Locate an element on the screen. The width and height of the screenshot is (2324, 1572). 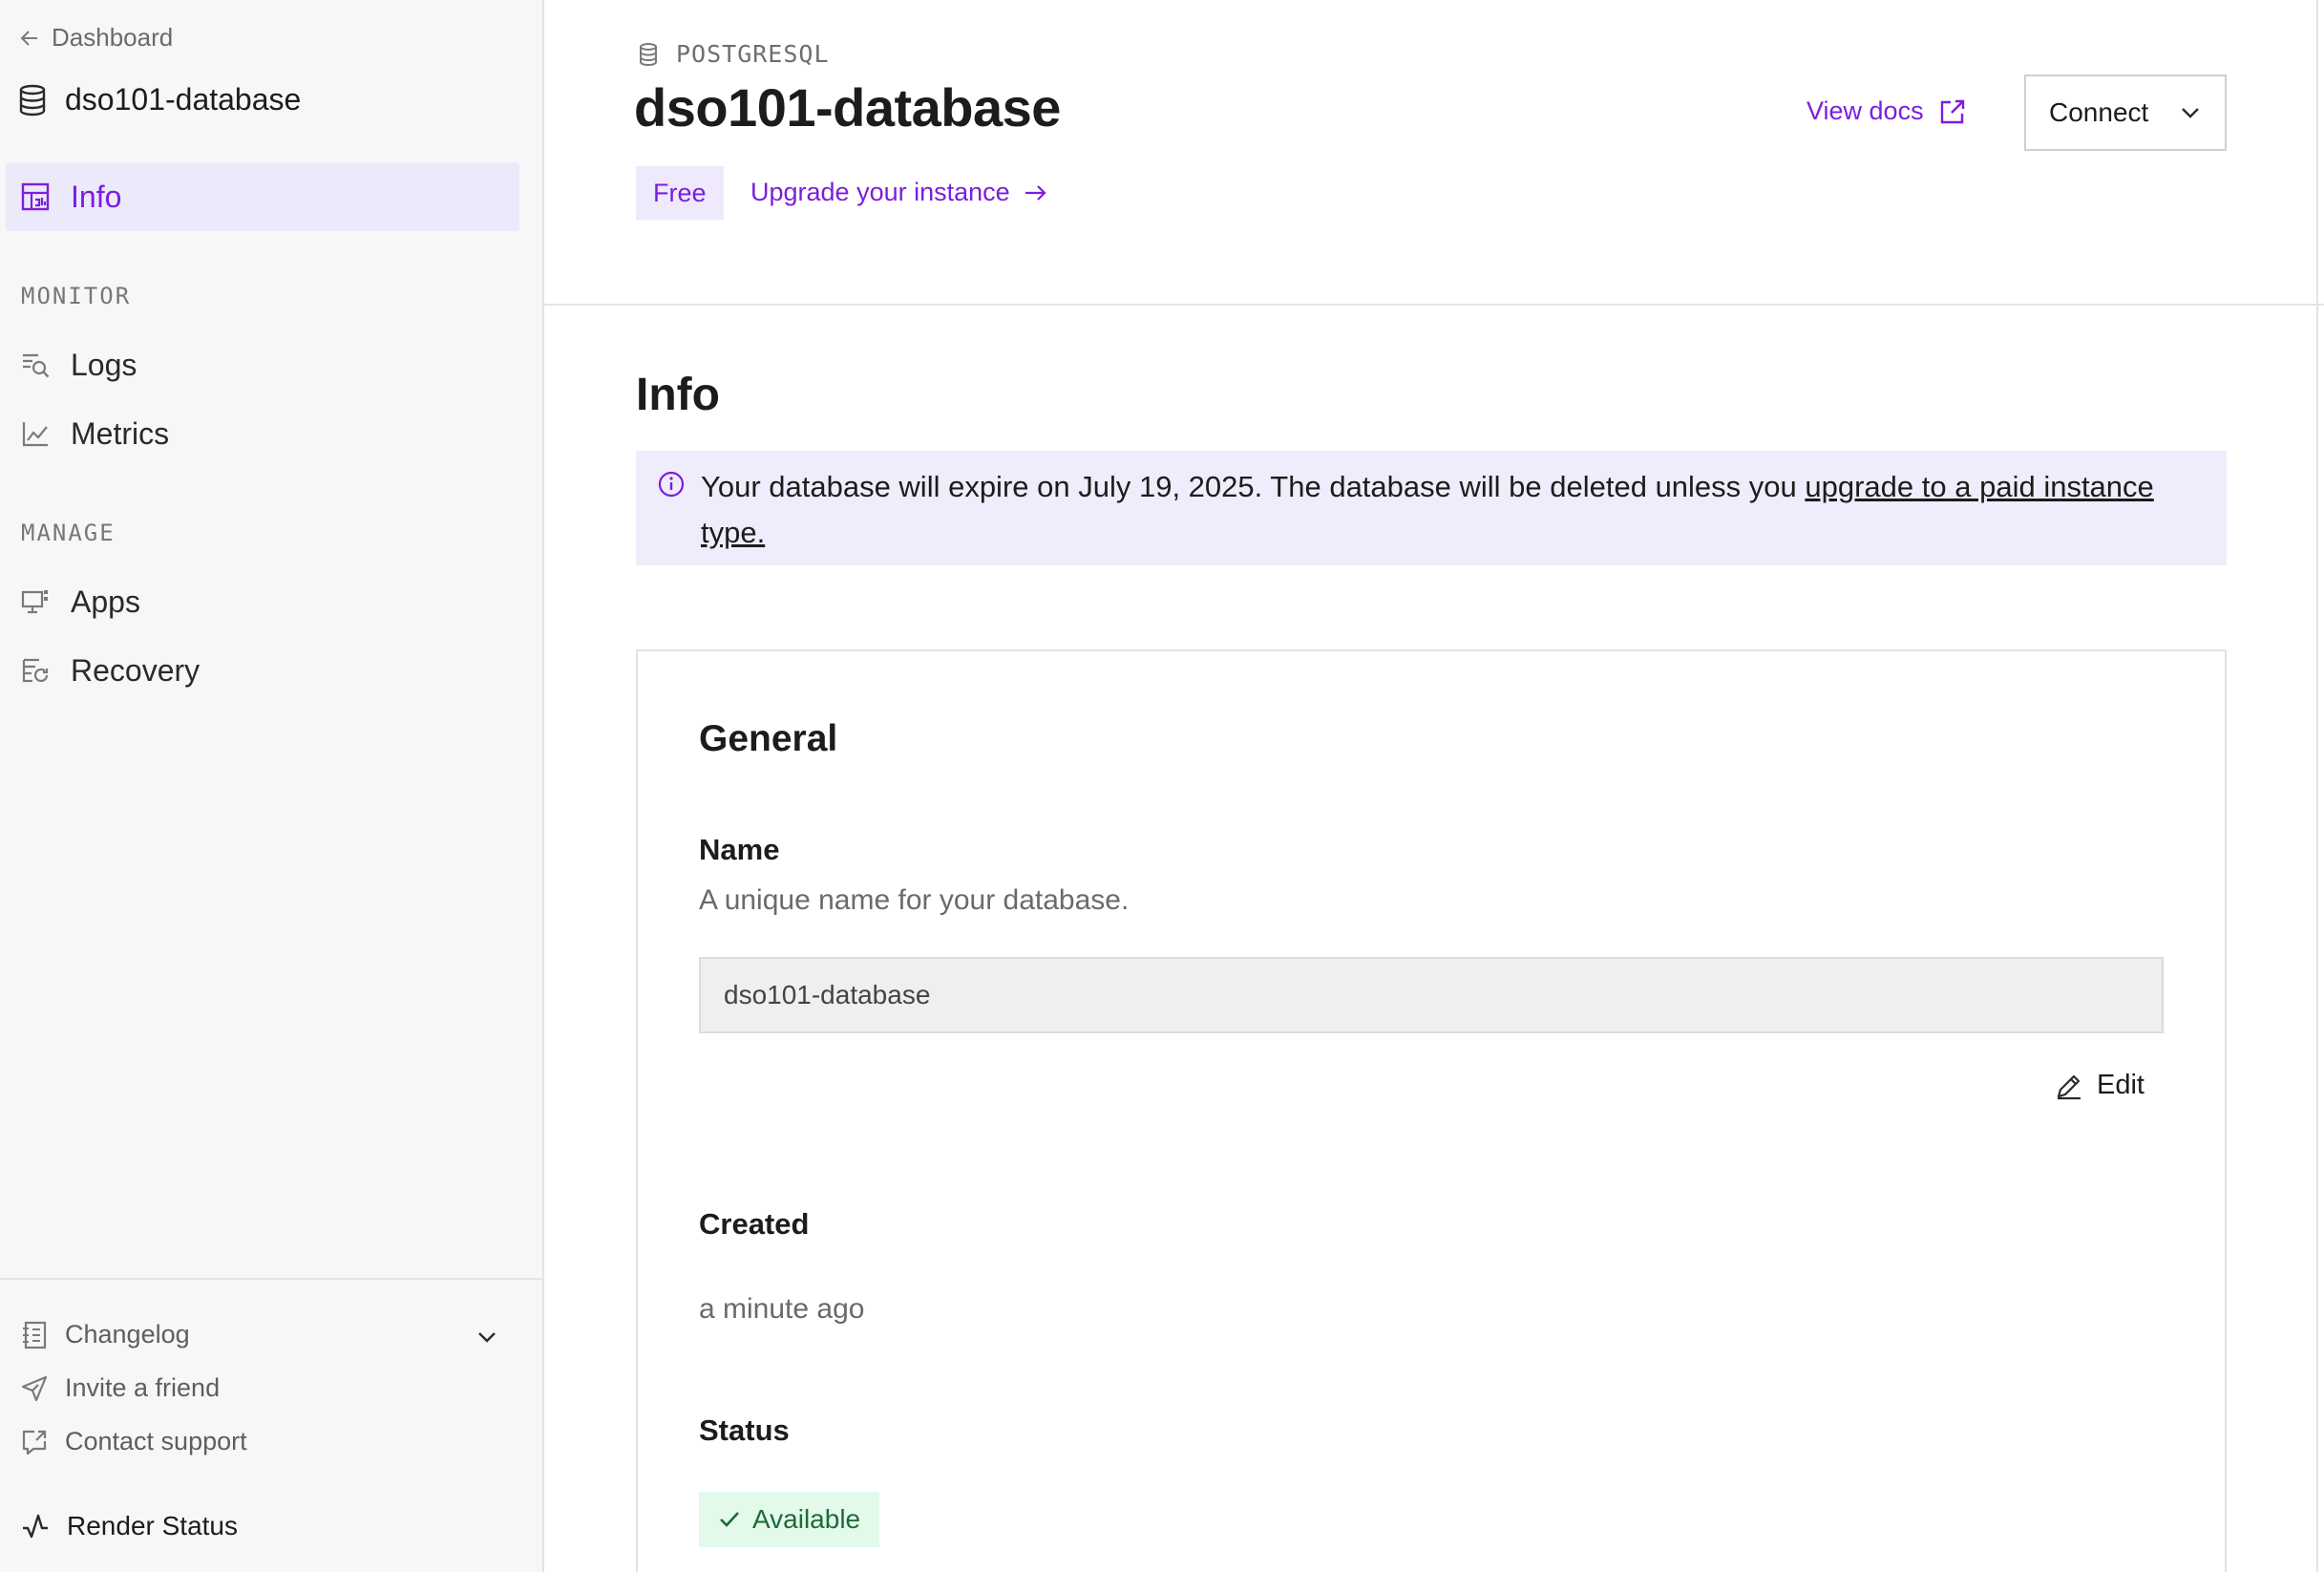
sidebar-item-label: Metrics is located at coordinates (120, 433).